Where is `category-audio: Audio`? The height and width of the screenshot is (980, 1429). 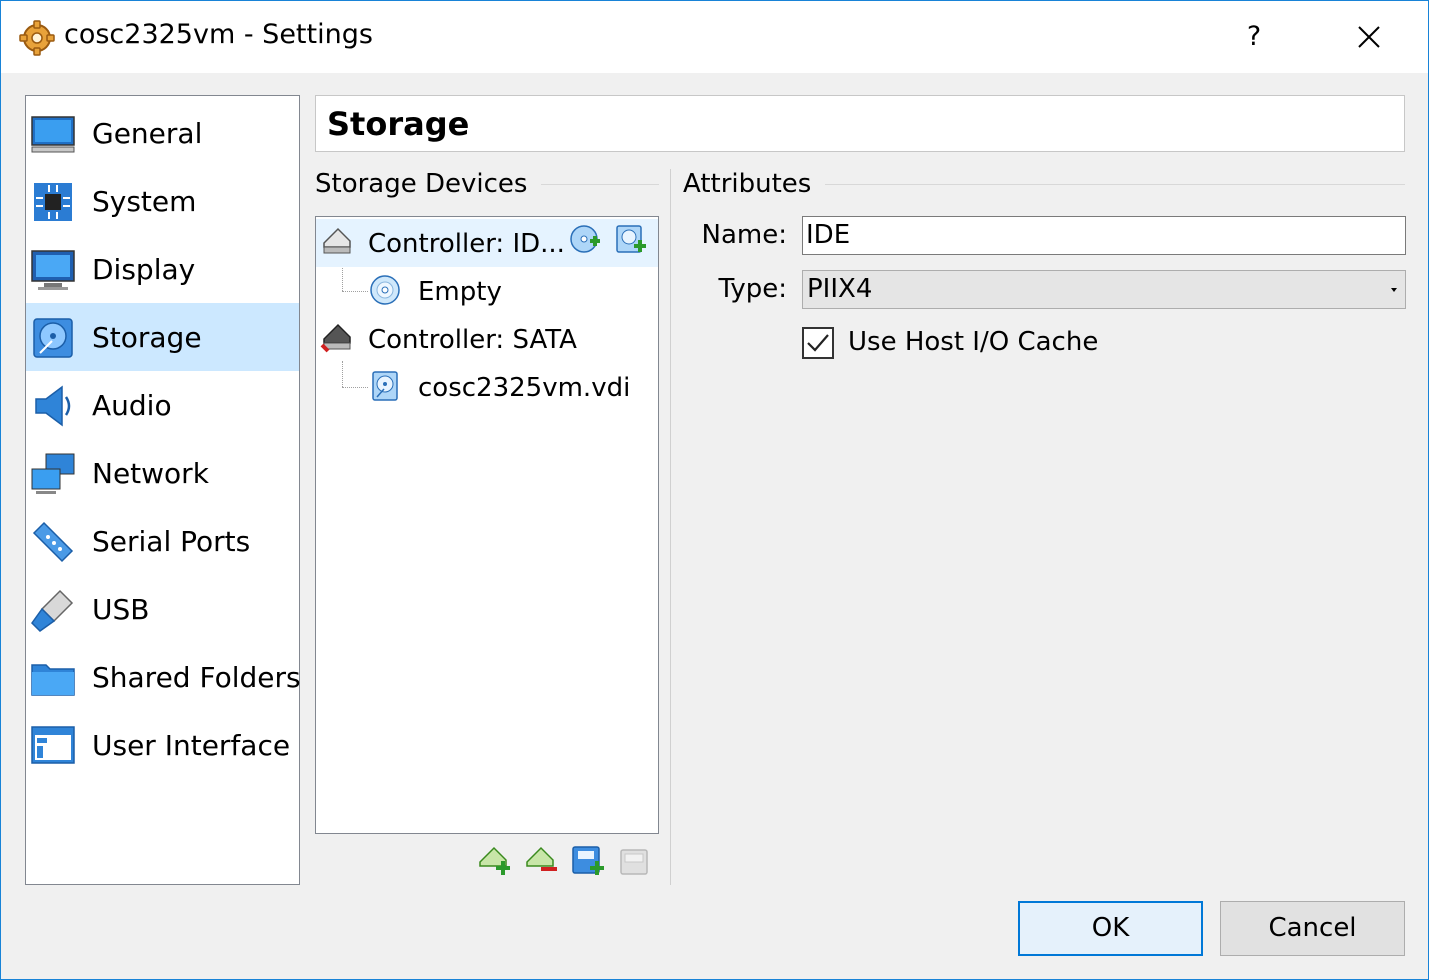
category-audio: Audio is located at coordinates (162, 405).